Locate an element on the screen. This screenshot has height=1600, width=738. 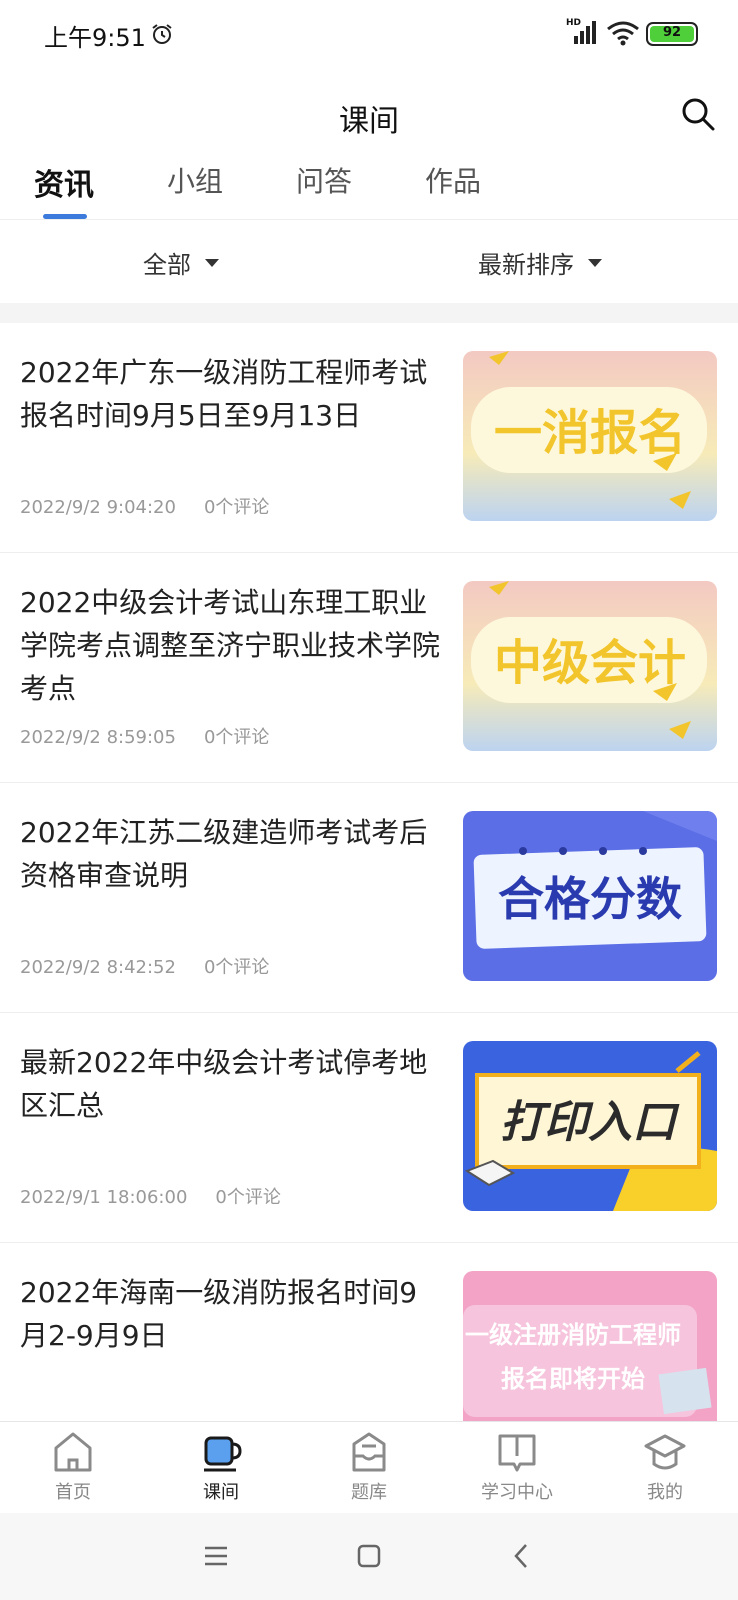
back-icon is located at coordinates (522, 1556).